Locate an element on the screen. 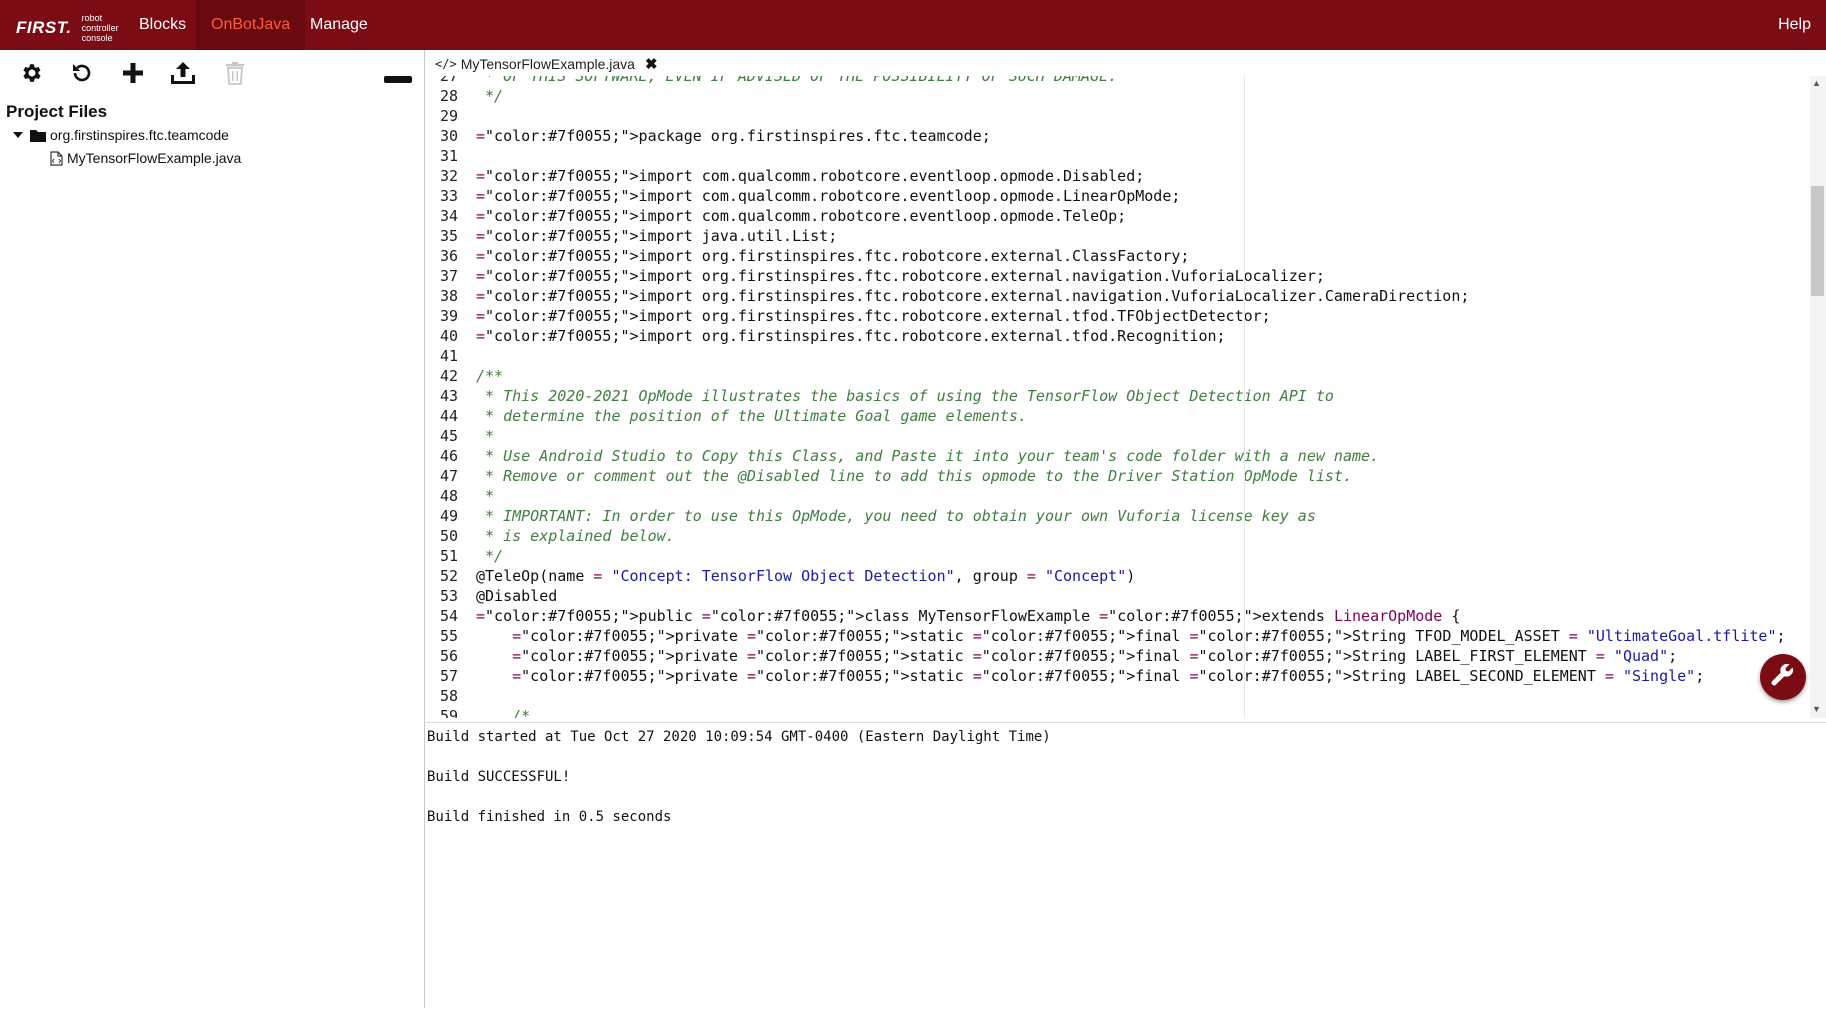 The image size is (1826, 1009). line-number: 59 is located at coordinates (448, 712).